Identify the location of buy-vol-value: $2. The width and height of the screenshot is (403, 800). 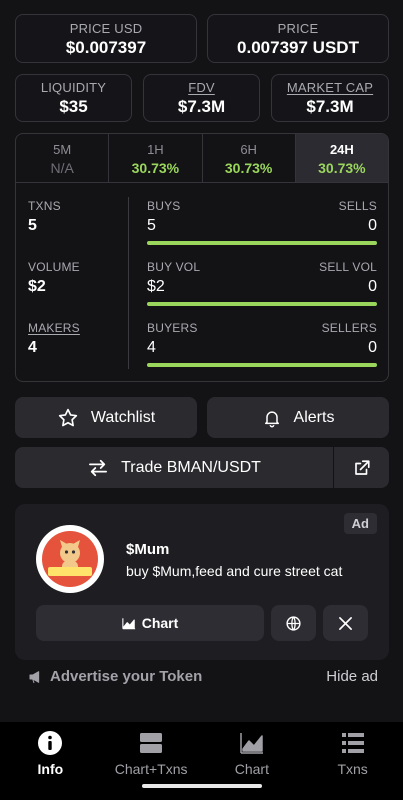
(156, 286).